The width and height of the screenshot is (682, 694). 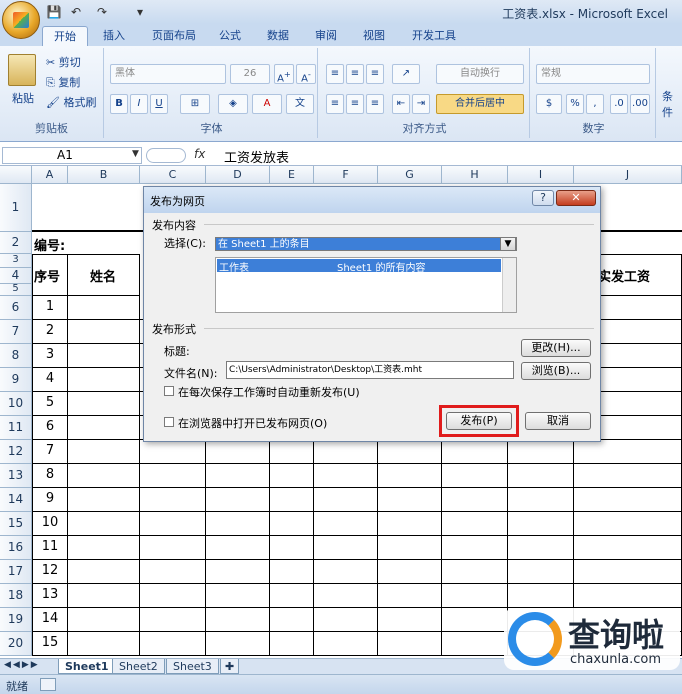 What do you see at coordinates (104, 175) in the screenshot?
I see `column-header: B` at bounding box center [104, 175].